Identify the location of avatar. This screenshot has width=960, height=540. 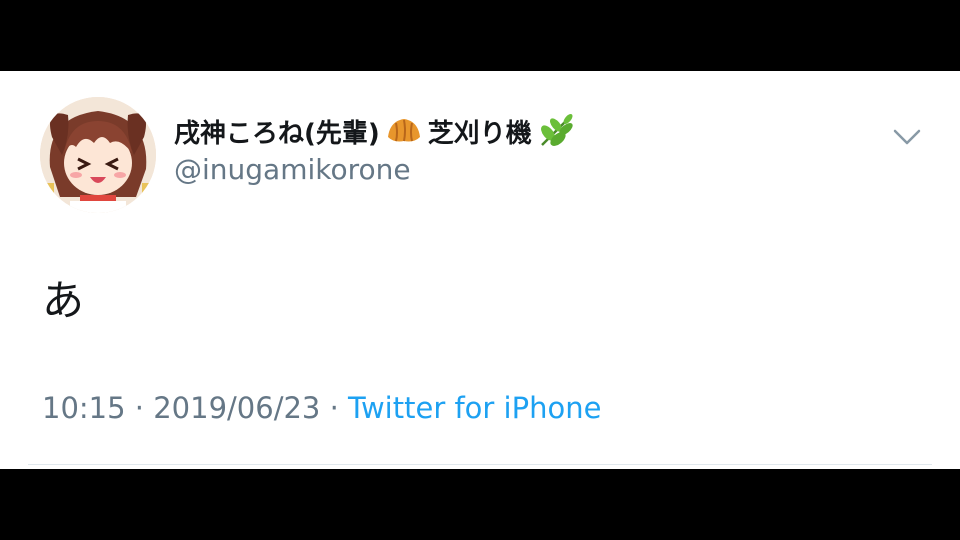
(98, 155).